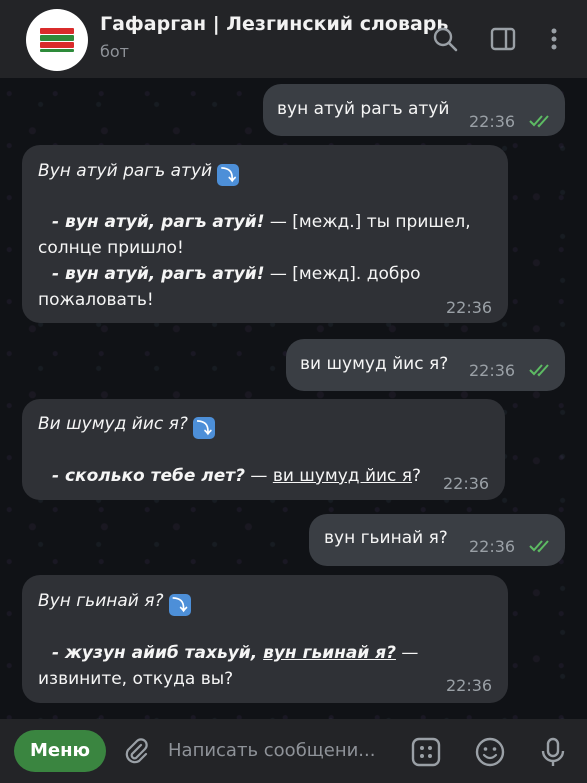 The width and height of the screenshot is (587, 783). Describe the element at coordinates (342, 476) in the screenshot. I see `lookup-link: ви шумуд йис я` at that location.